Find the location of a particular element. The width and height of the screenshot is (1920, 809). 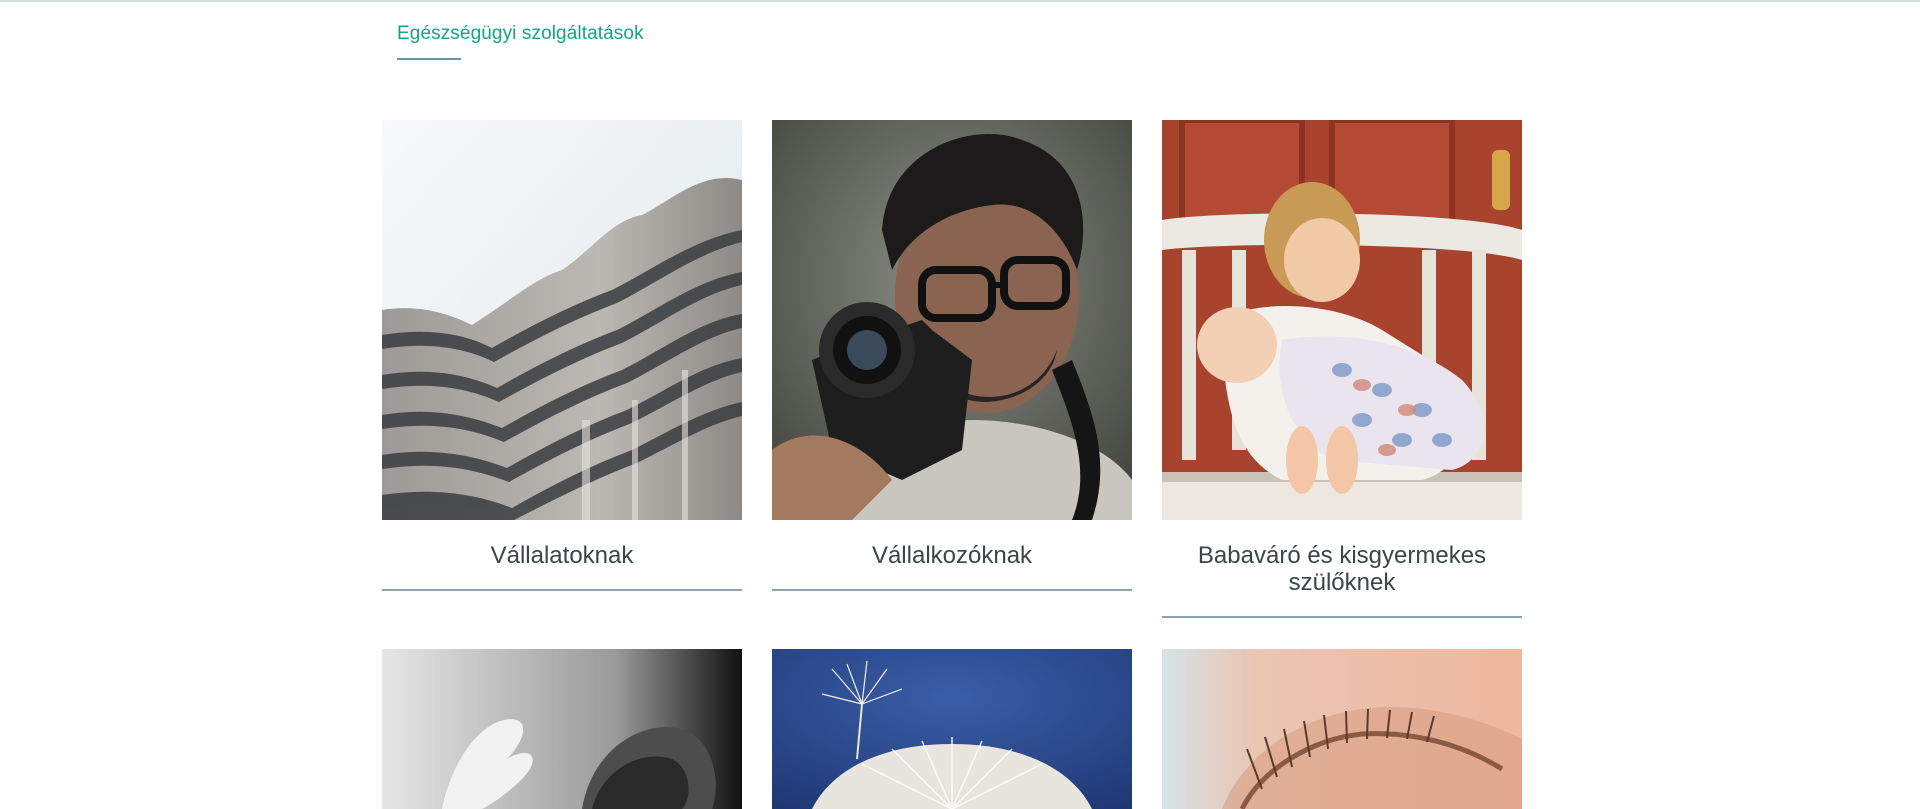

section-title-link: Egészségügyi szolgáltatások is located at coordinates (520, 34).